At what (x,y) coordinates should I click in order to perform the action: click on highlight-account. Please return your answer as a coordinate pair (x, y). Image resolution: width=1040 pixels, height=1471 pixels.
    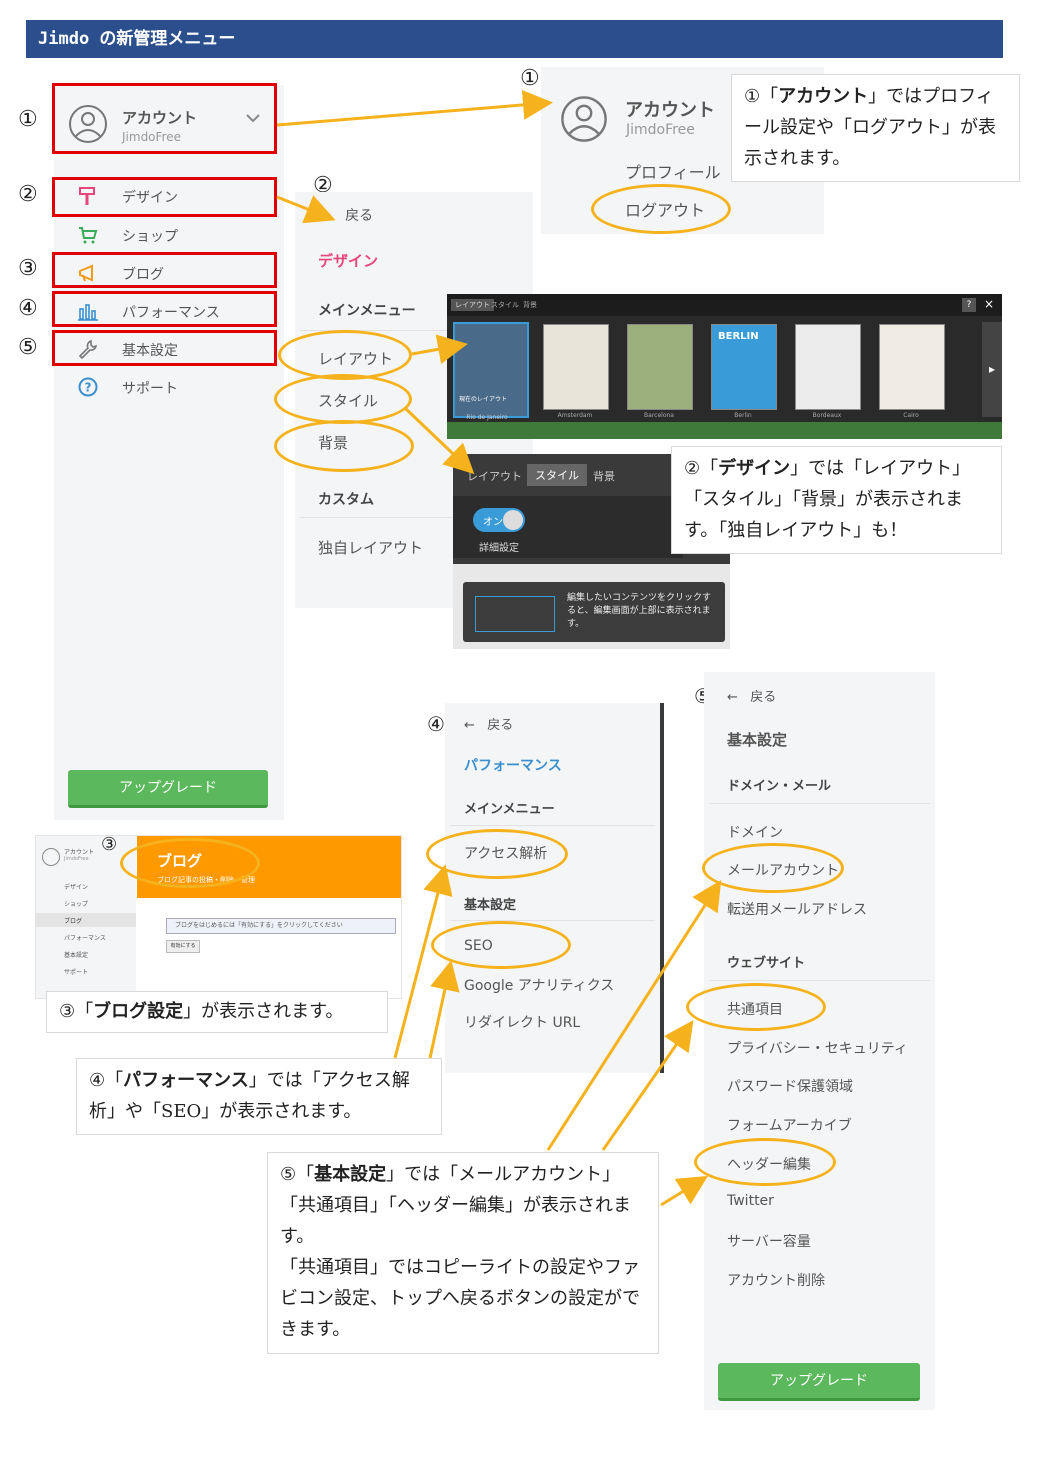
    Looking at the image, I should click on (164, 118).